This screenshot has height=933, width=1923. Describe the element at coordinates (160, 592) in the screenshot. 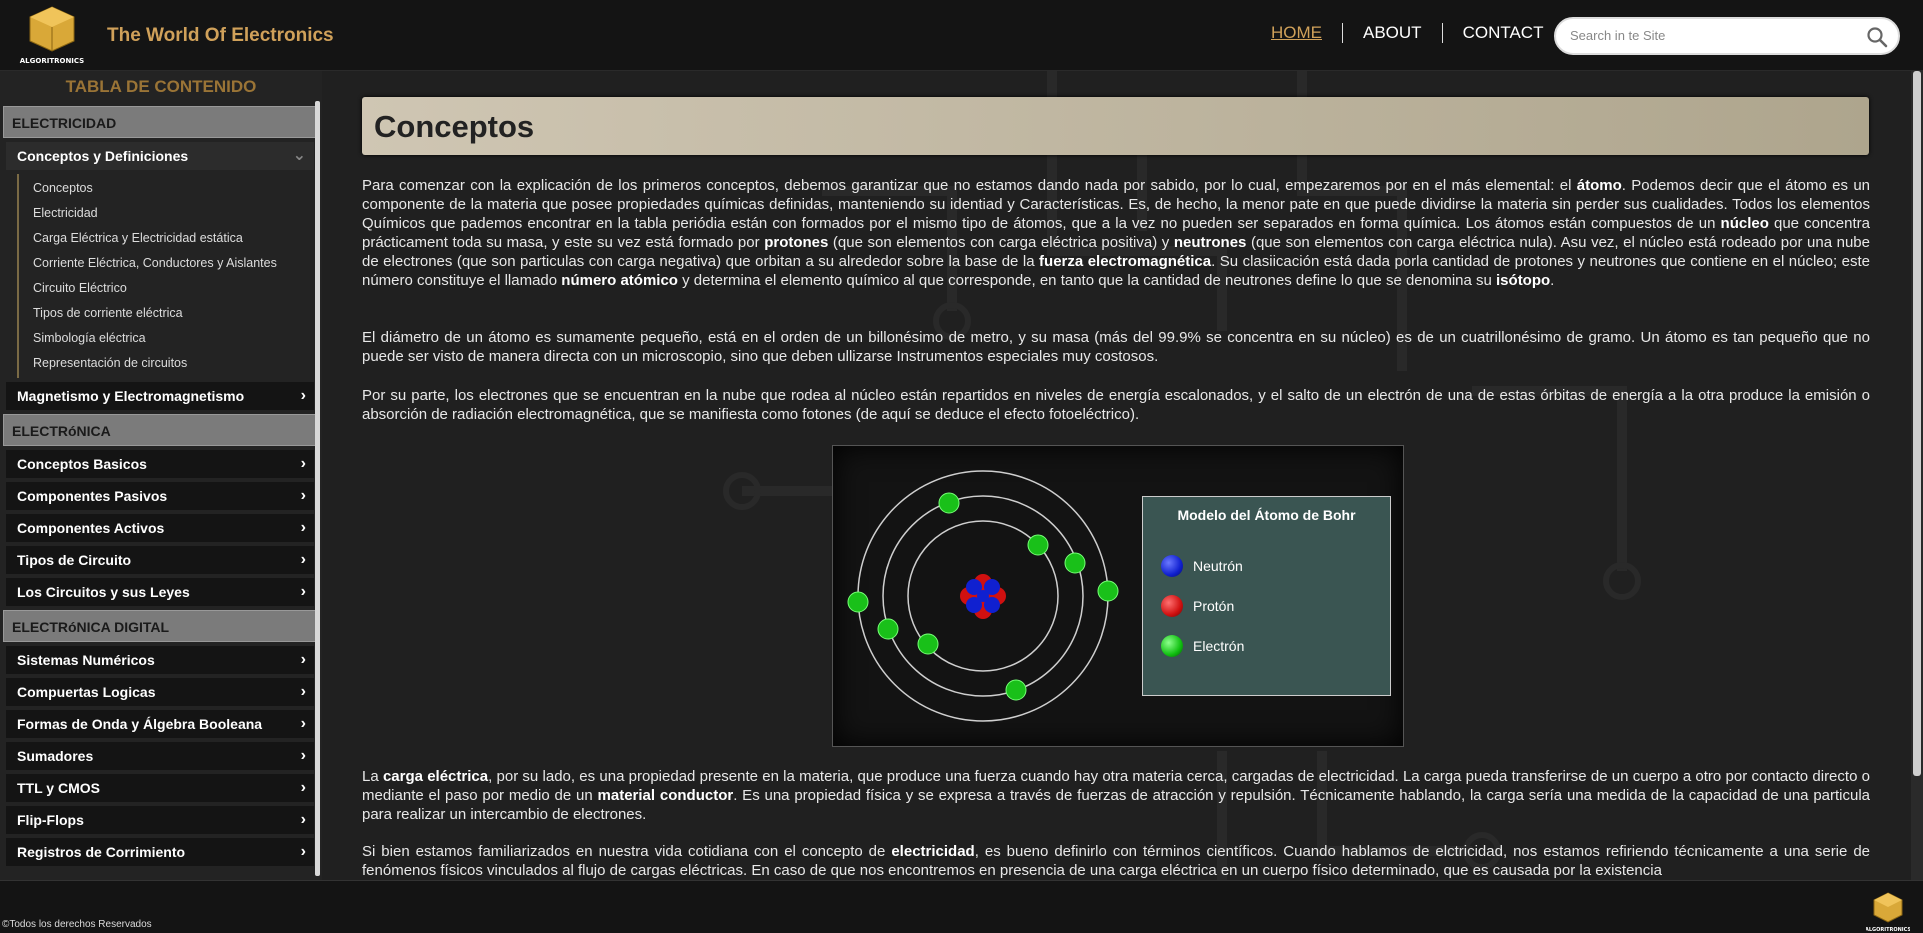

I see `toc-item-circuitos-y-leyes: Los Circuitos y sus Leyes ›` at that location.